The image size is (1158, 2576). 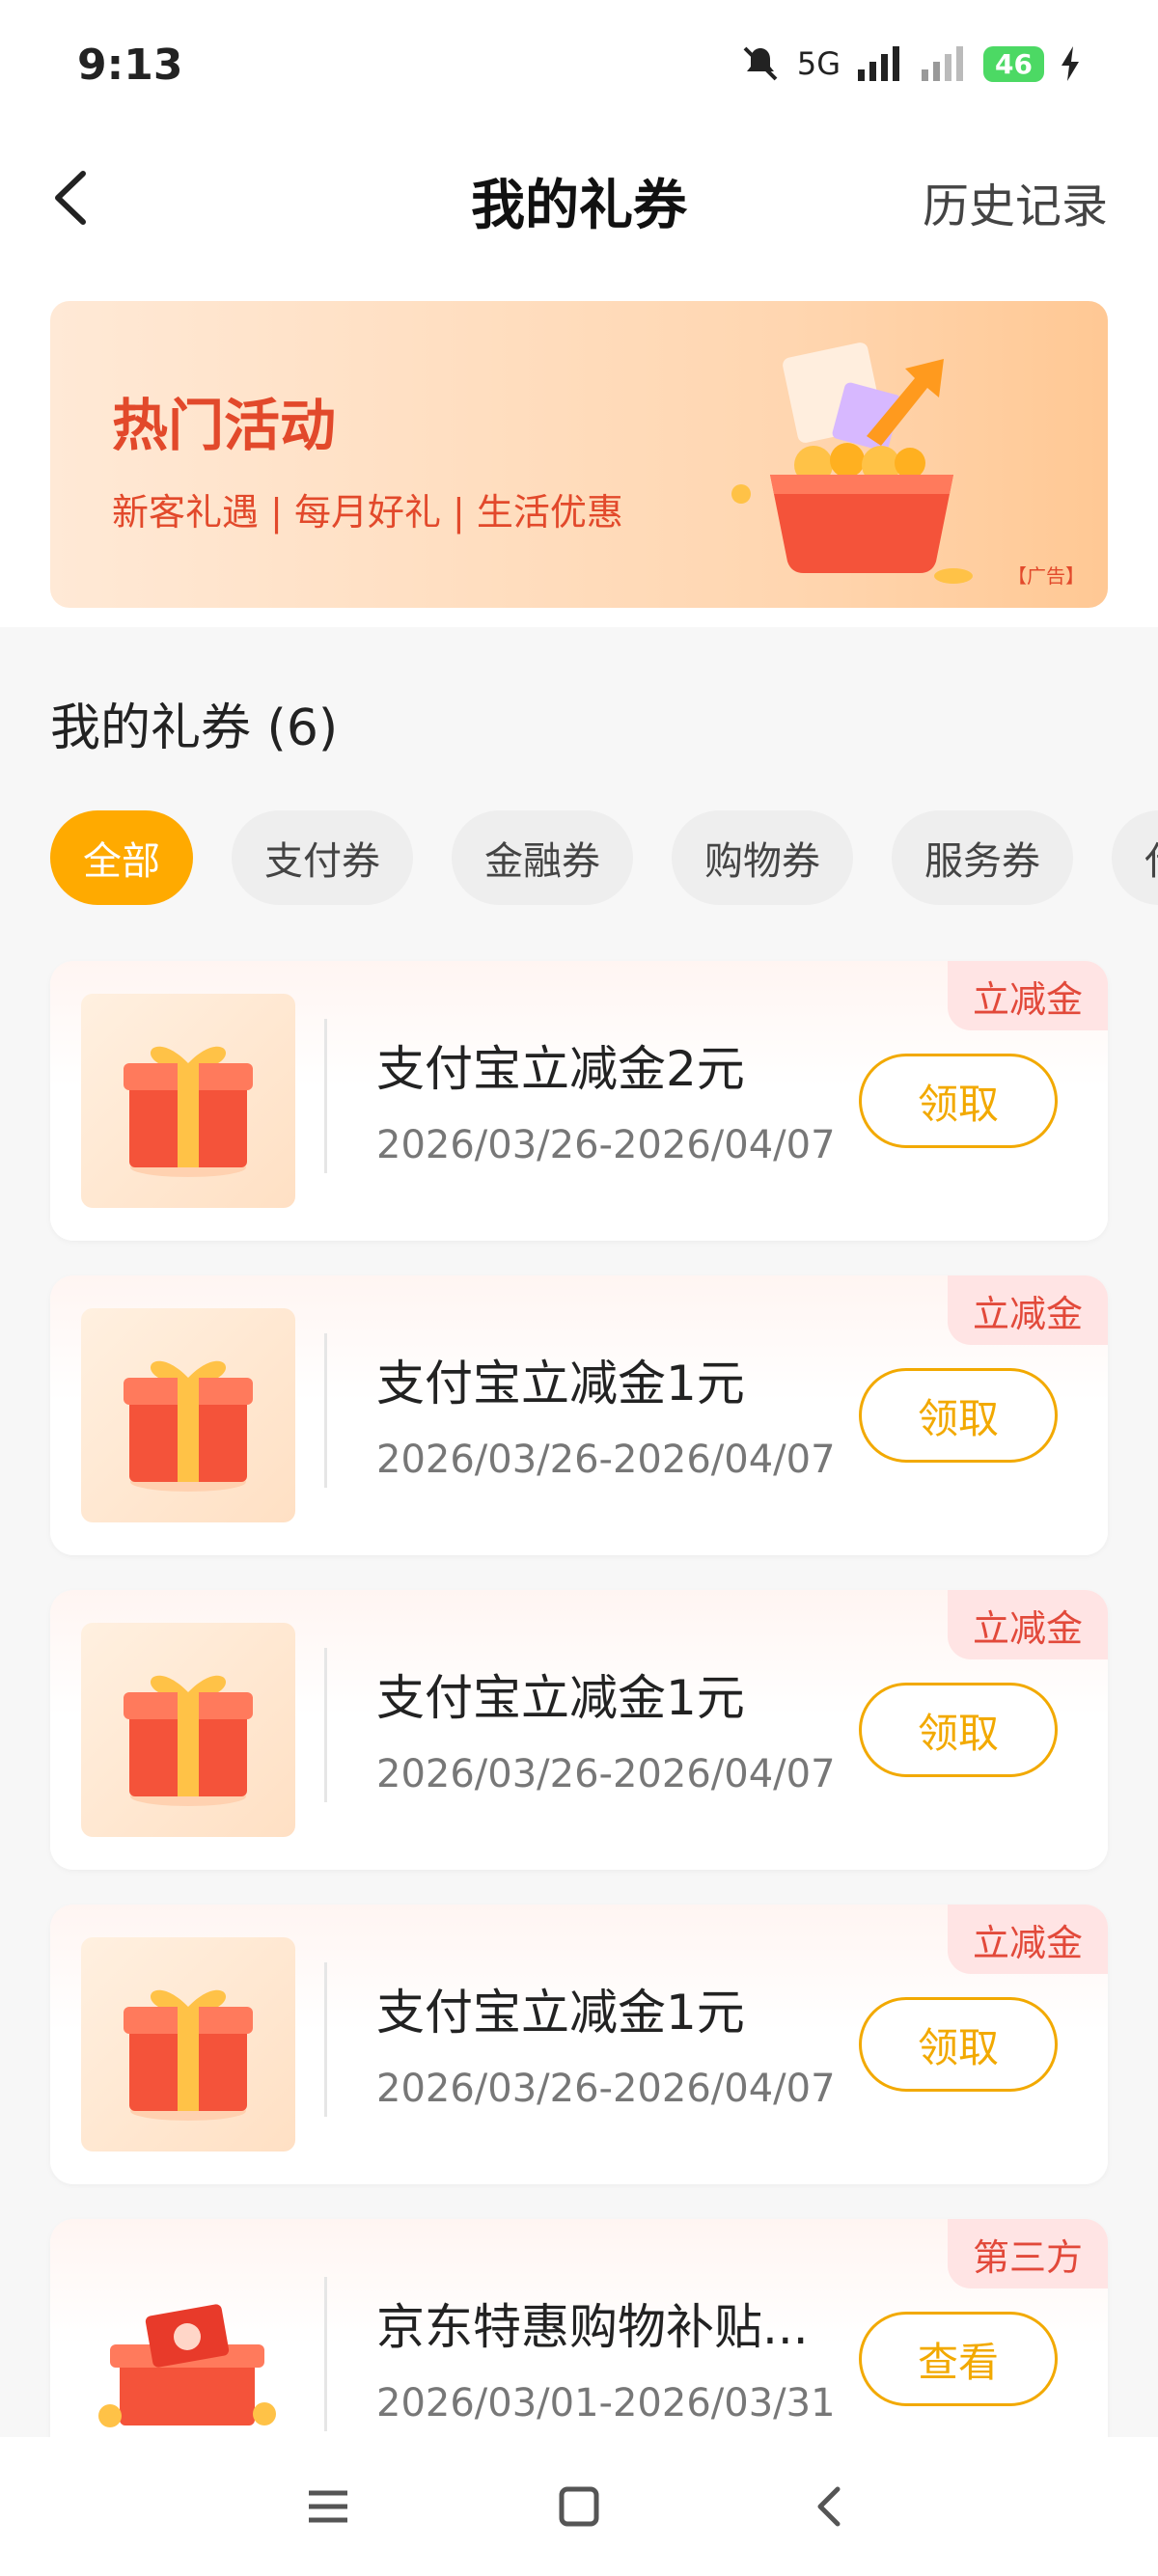 I want to click on battery-level: 46, so click(x=1013, y=64).